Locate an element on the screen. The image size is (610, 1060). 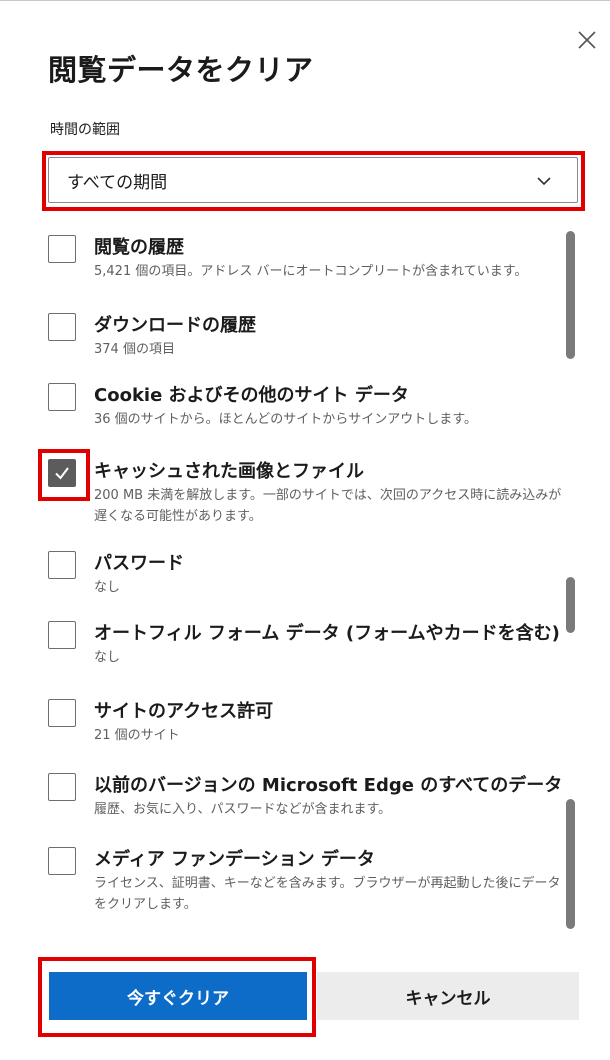
time-range-value: すべての期間 is located at coordinates (117, 182).